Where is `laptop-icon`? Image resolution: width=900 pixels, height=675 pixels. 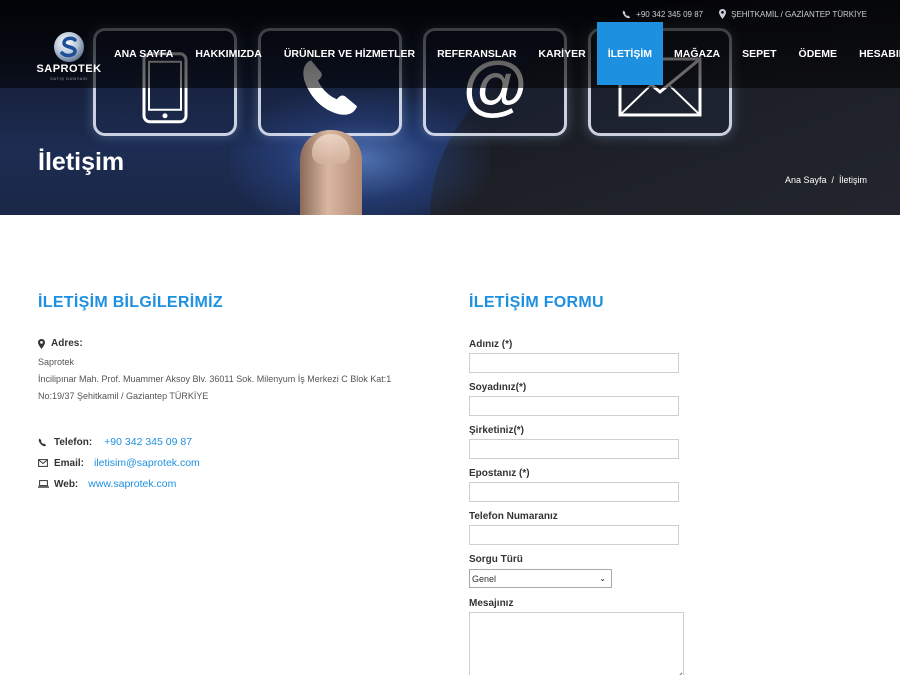 laptop-icon is located at coordinates (43, 484).